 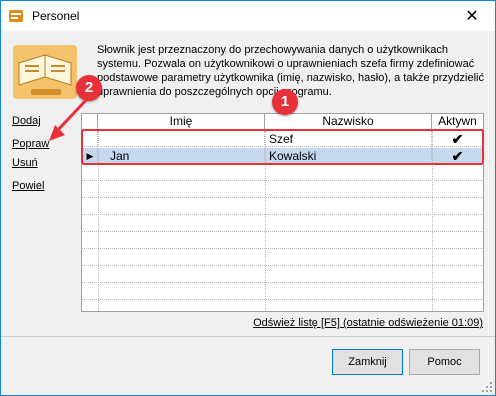 I want to click on close-button: Zamknij, so click(x=367, y=362).